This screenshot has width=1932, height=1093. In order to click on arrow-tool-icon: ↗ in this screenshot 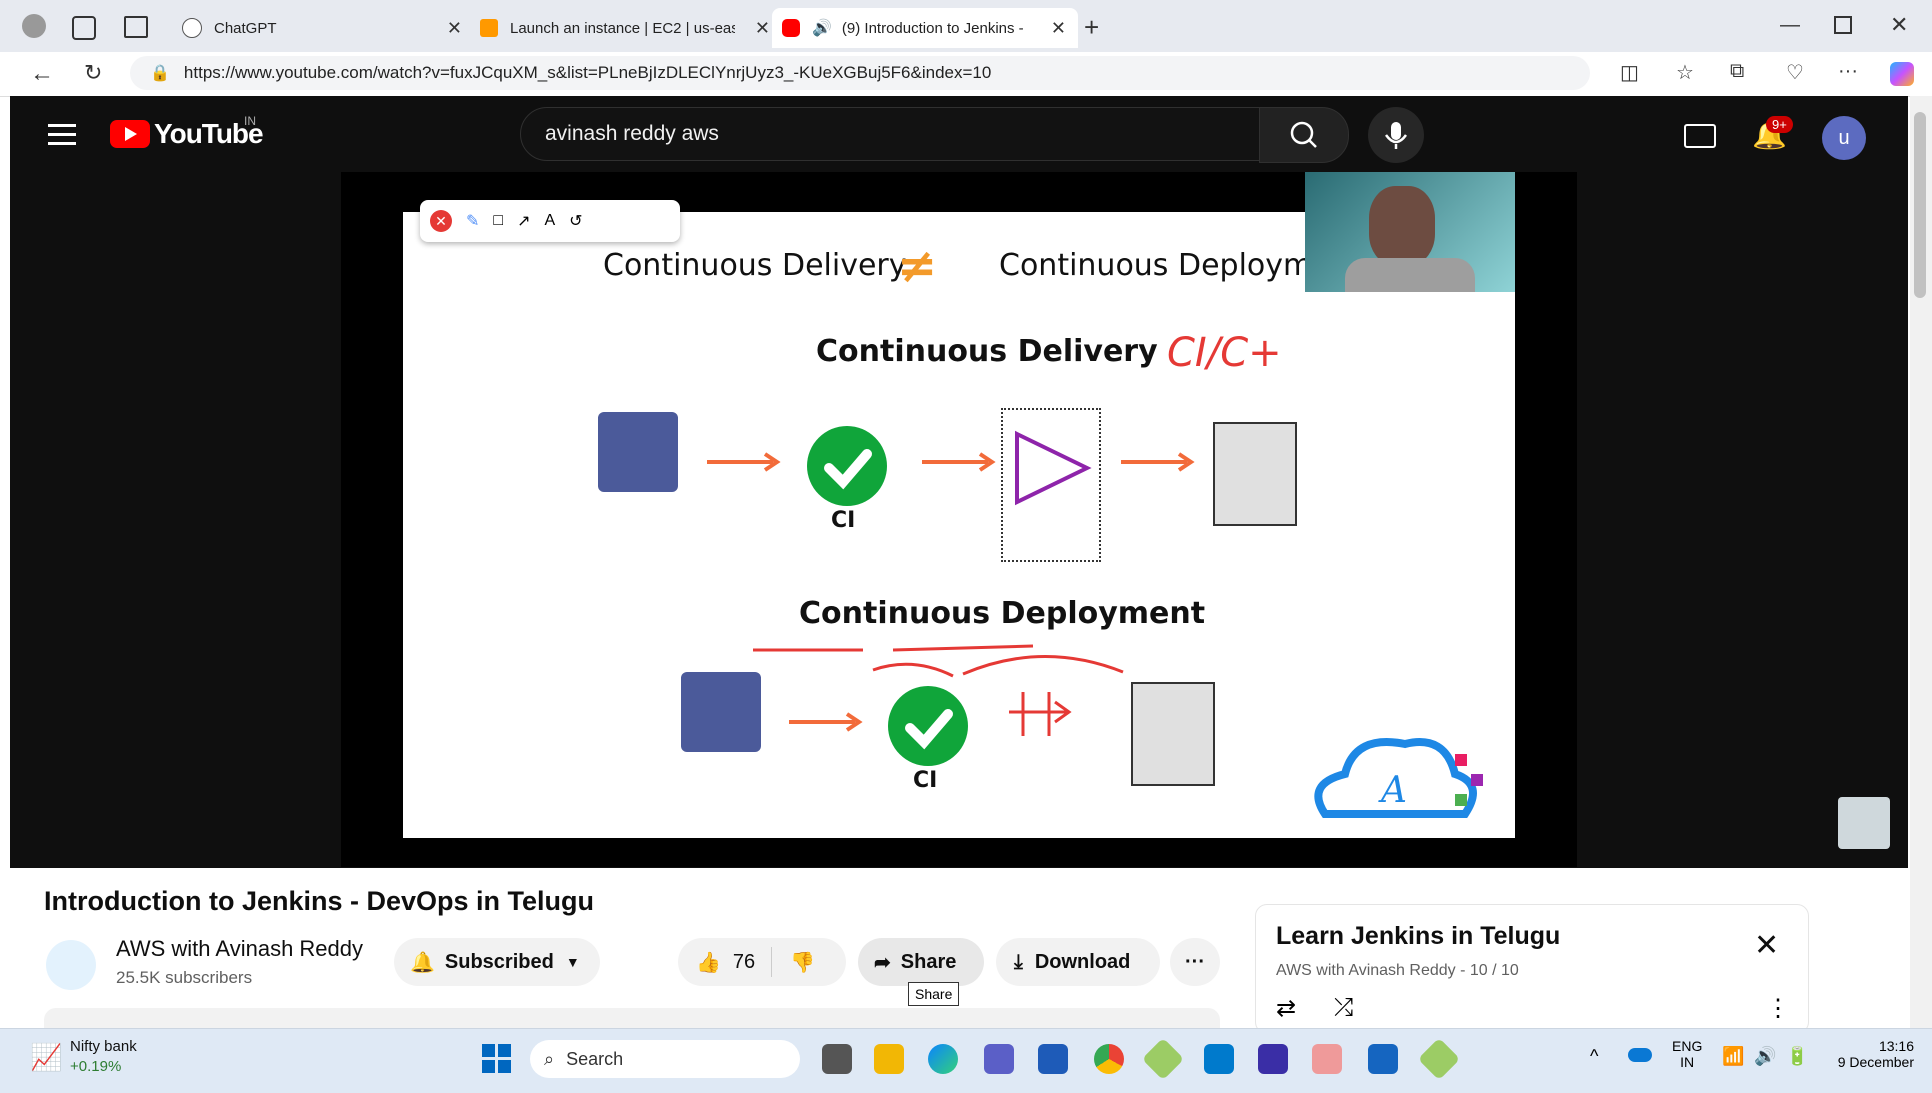, I will do `click(523, 221)`.